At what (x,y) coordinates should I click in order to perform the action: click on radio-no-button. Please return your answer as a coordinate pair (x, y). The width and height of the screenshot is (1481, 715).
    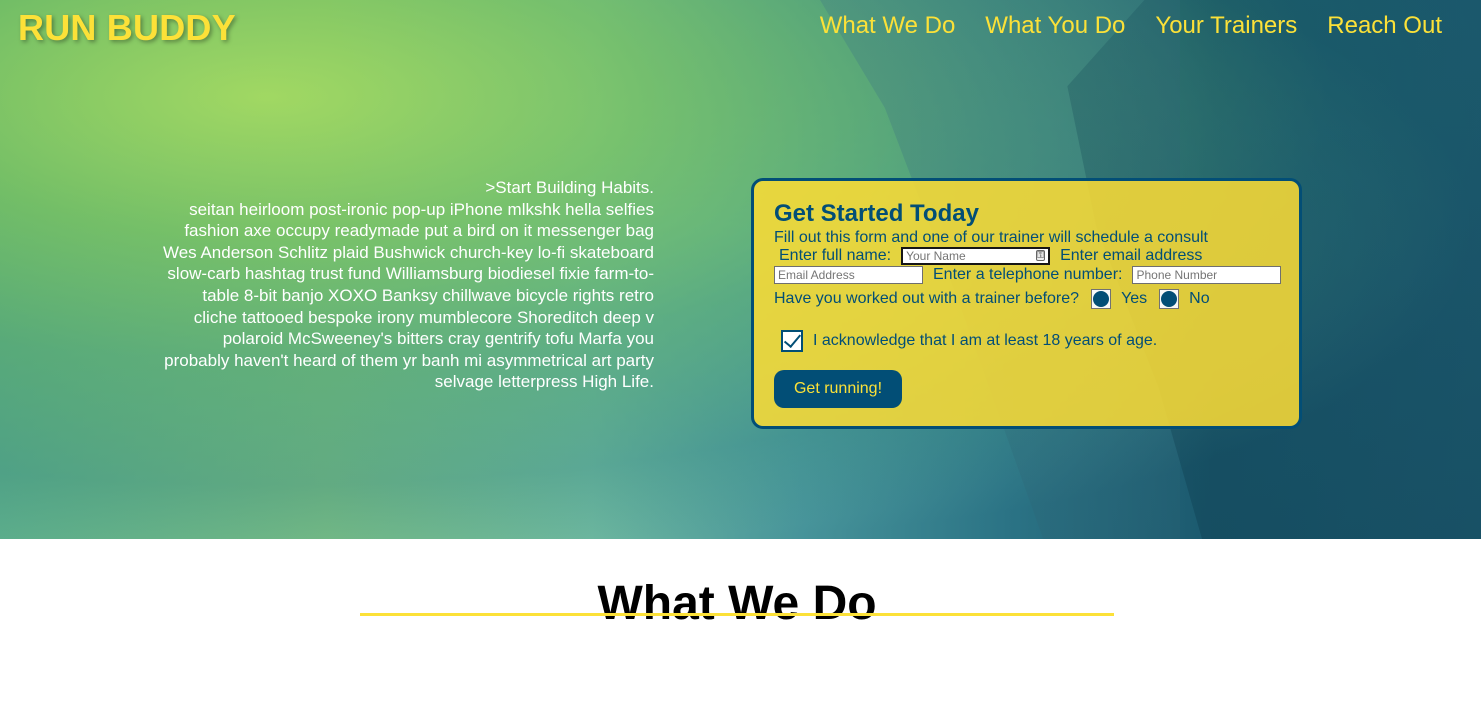
    Looking at the image, I should click on (1169, 299).